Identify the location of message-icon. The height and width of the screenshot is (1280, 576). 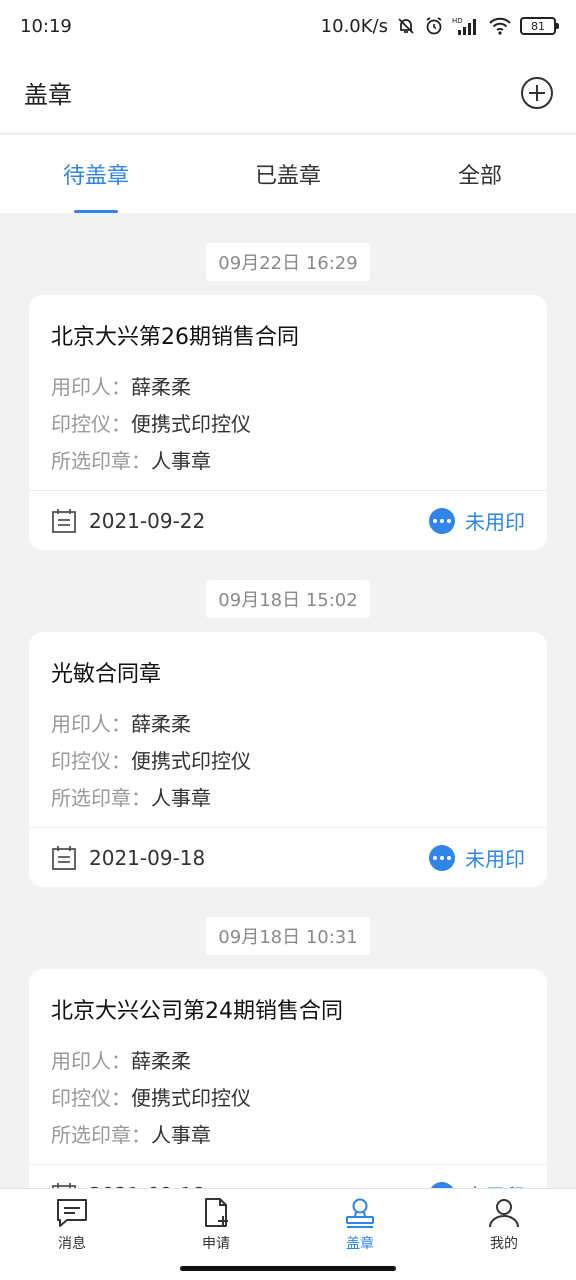
(72, 1212).